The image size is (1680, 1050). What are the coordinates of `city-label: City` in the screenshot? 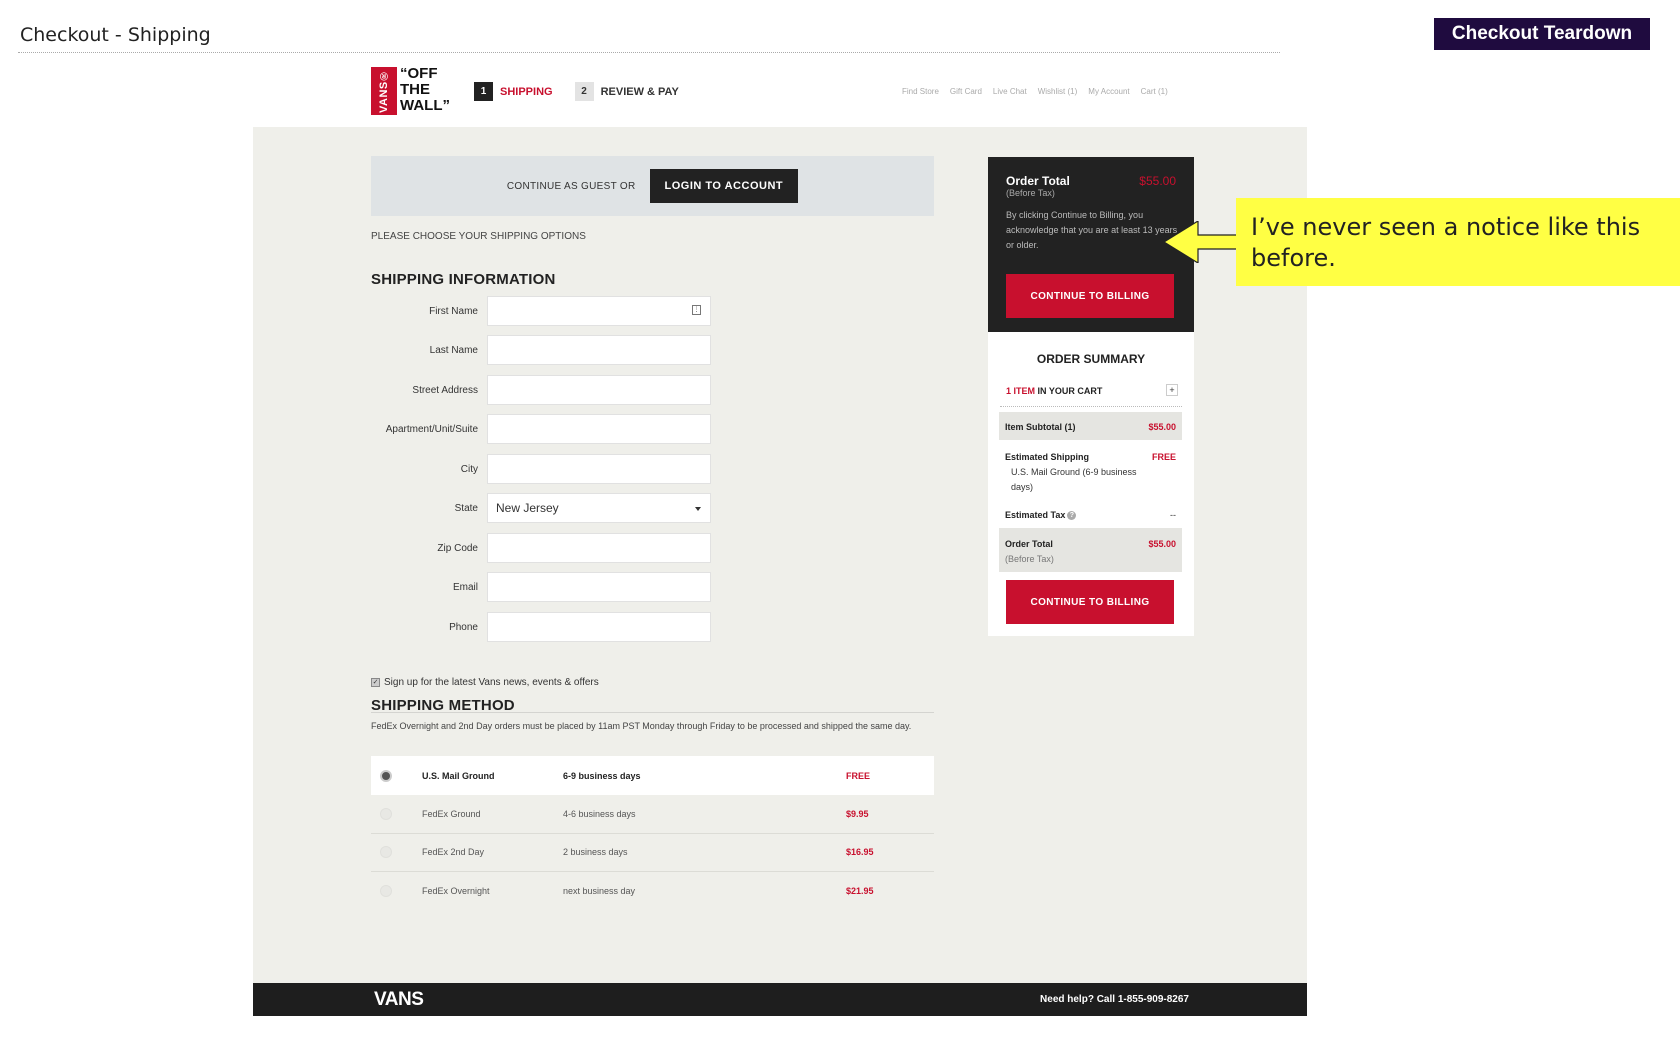 It's located at (469, 469).